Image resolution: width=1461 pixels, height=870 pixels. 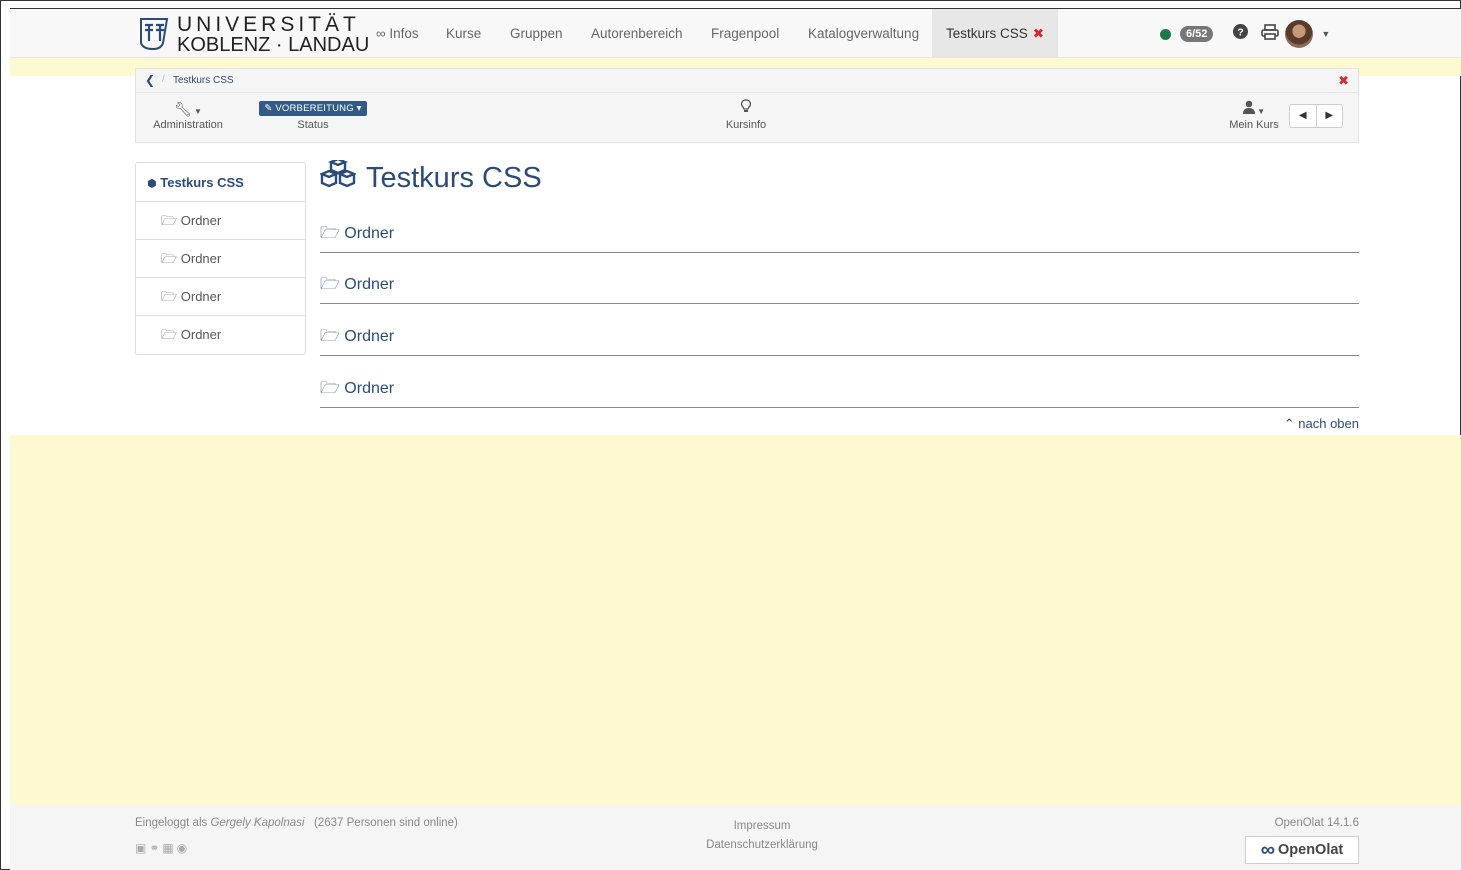 What do you see at coordinates (745, 34) in the screenshot?
I see `nav-fragenpool: Fragenpool` at bounding box center [745, 34].